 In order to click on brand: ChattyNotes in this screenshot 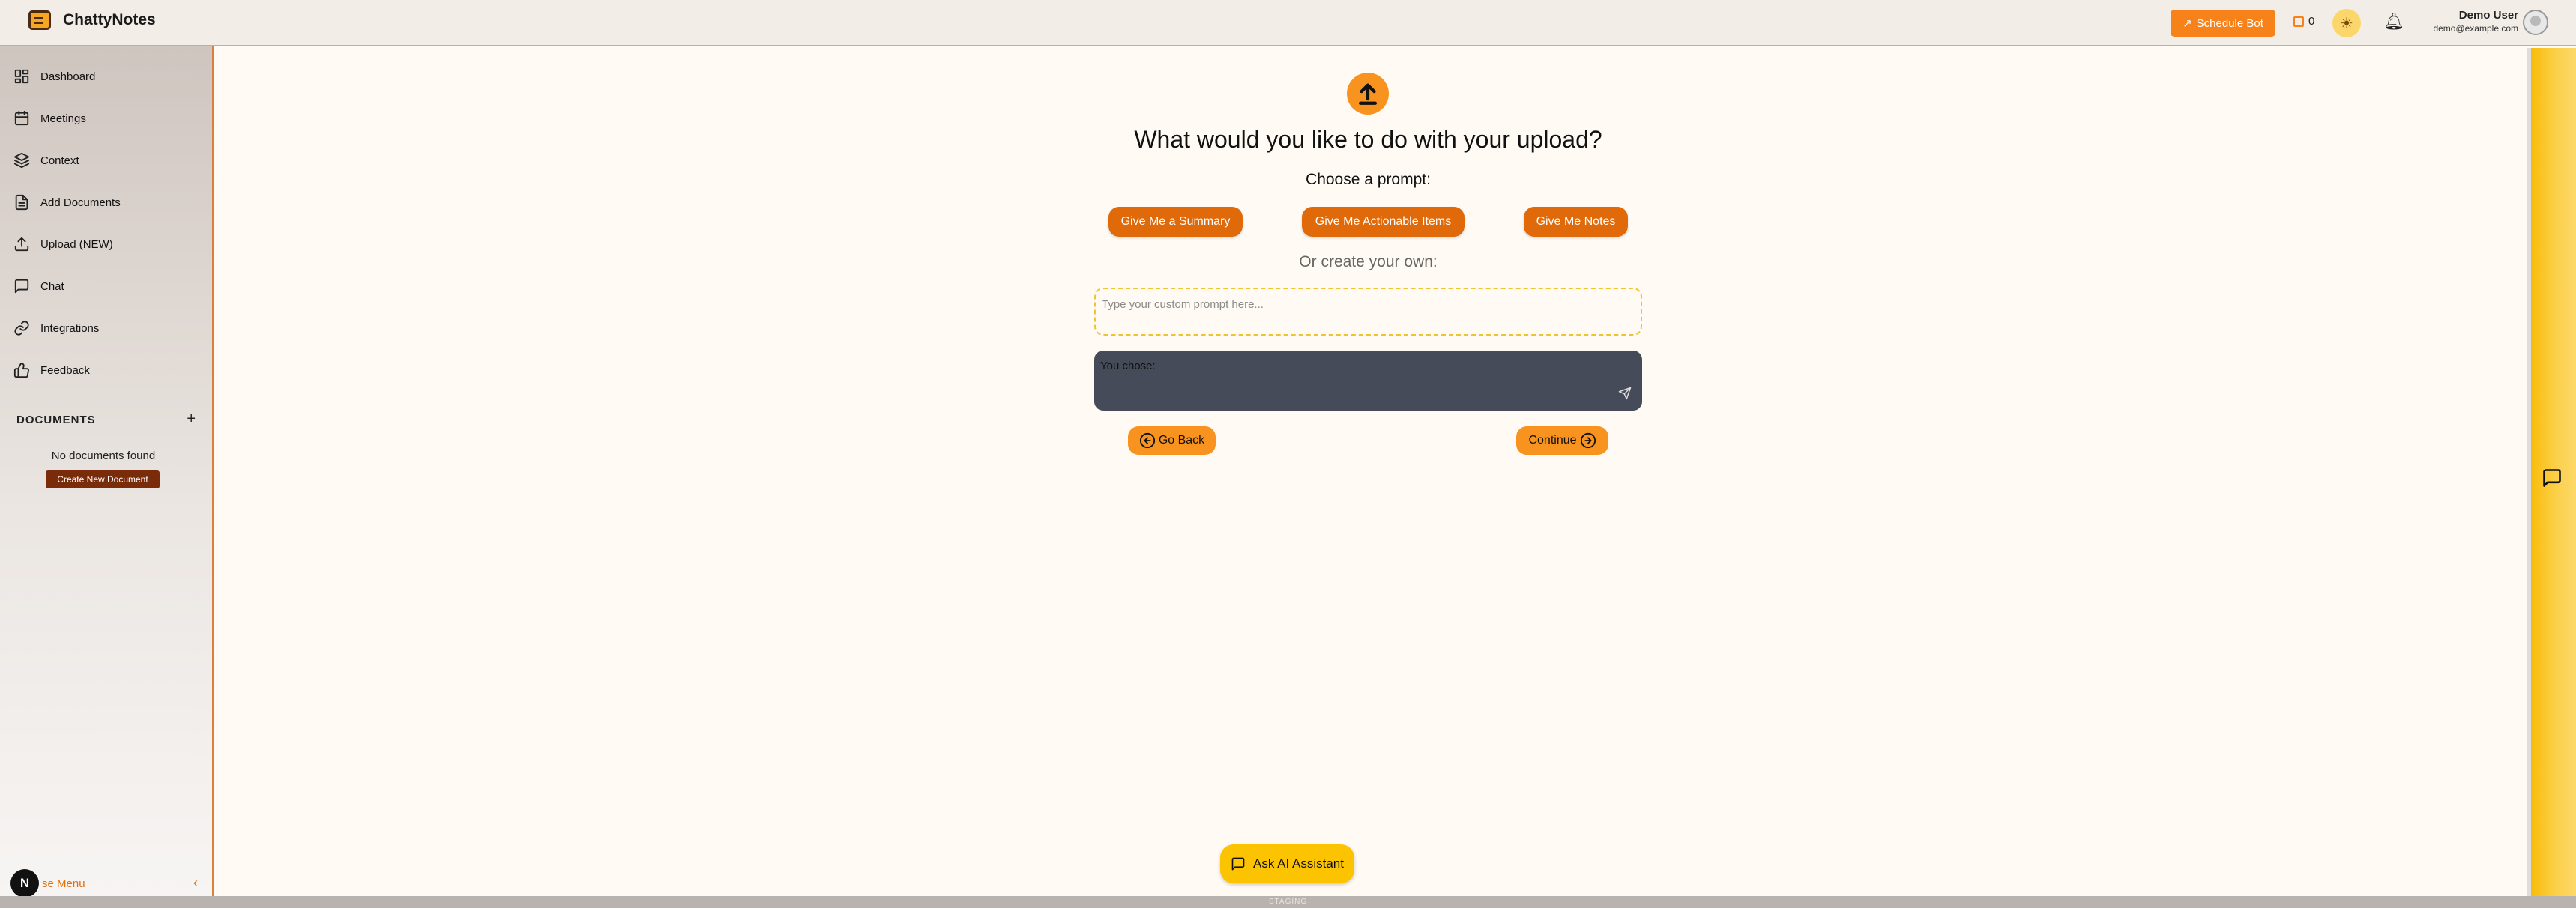, I will do `click(92, 20)`.